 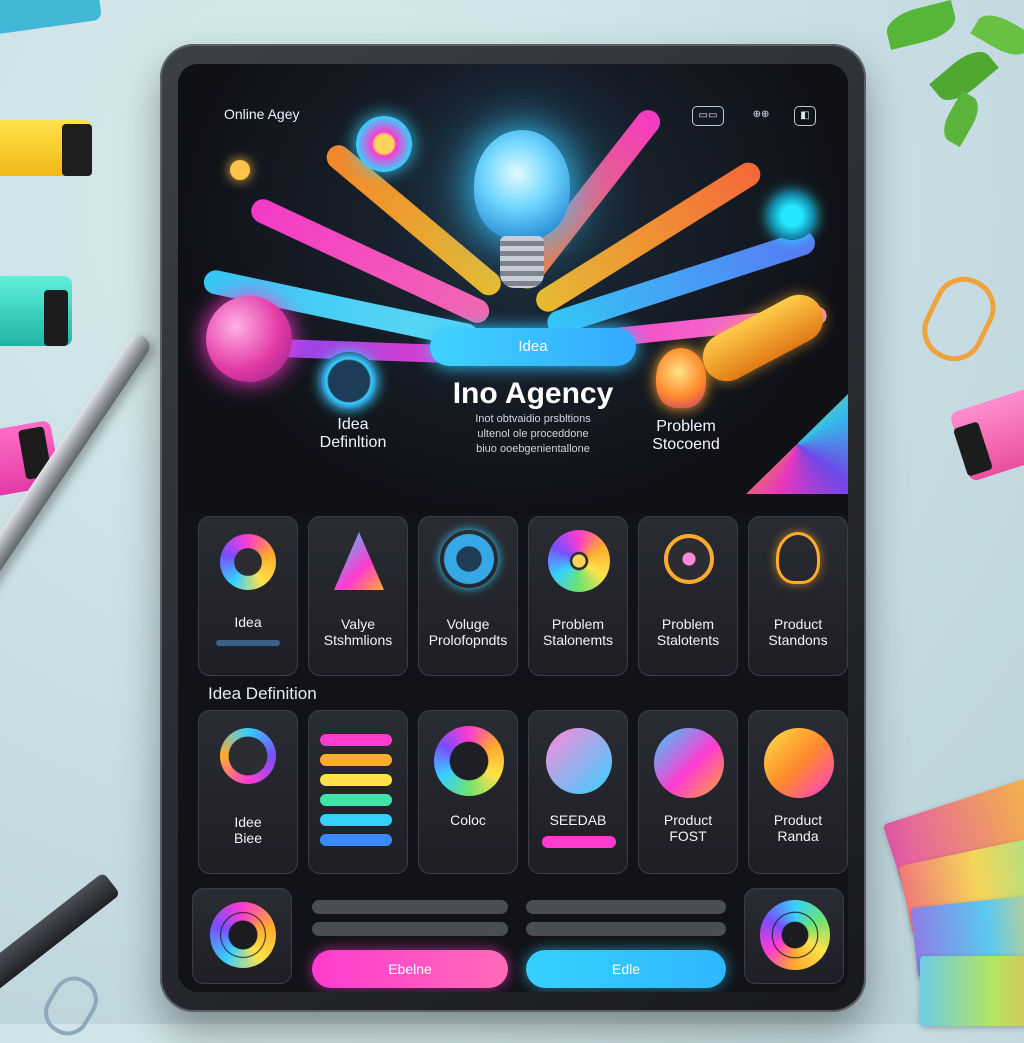 I want to click on gradient-cubes, so click(x=797, y=444).